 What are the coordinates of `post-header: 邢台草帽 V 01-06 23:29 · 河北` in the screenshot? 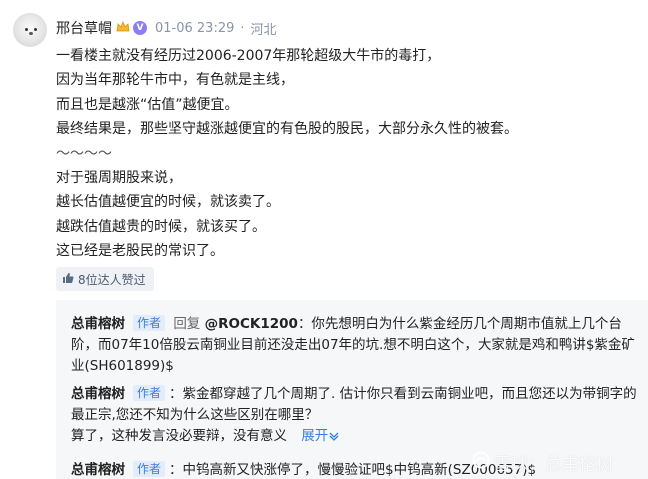 It's located at (166, 28).